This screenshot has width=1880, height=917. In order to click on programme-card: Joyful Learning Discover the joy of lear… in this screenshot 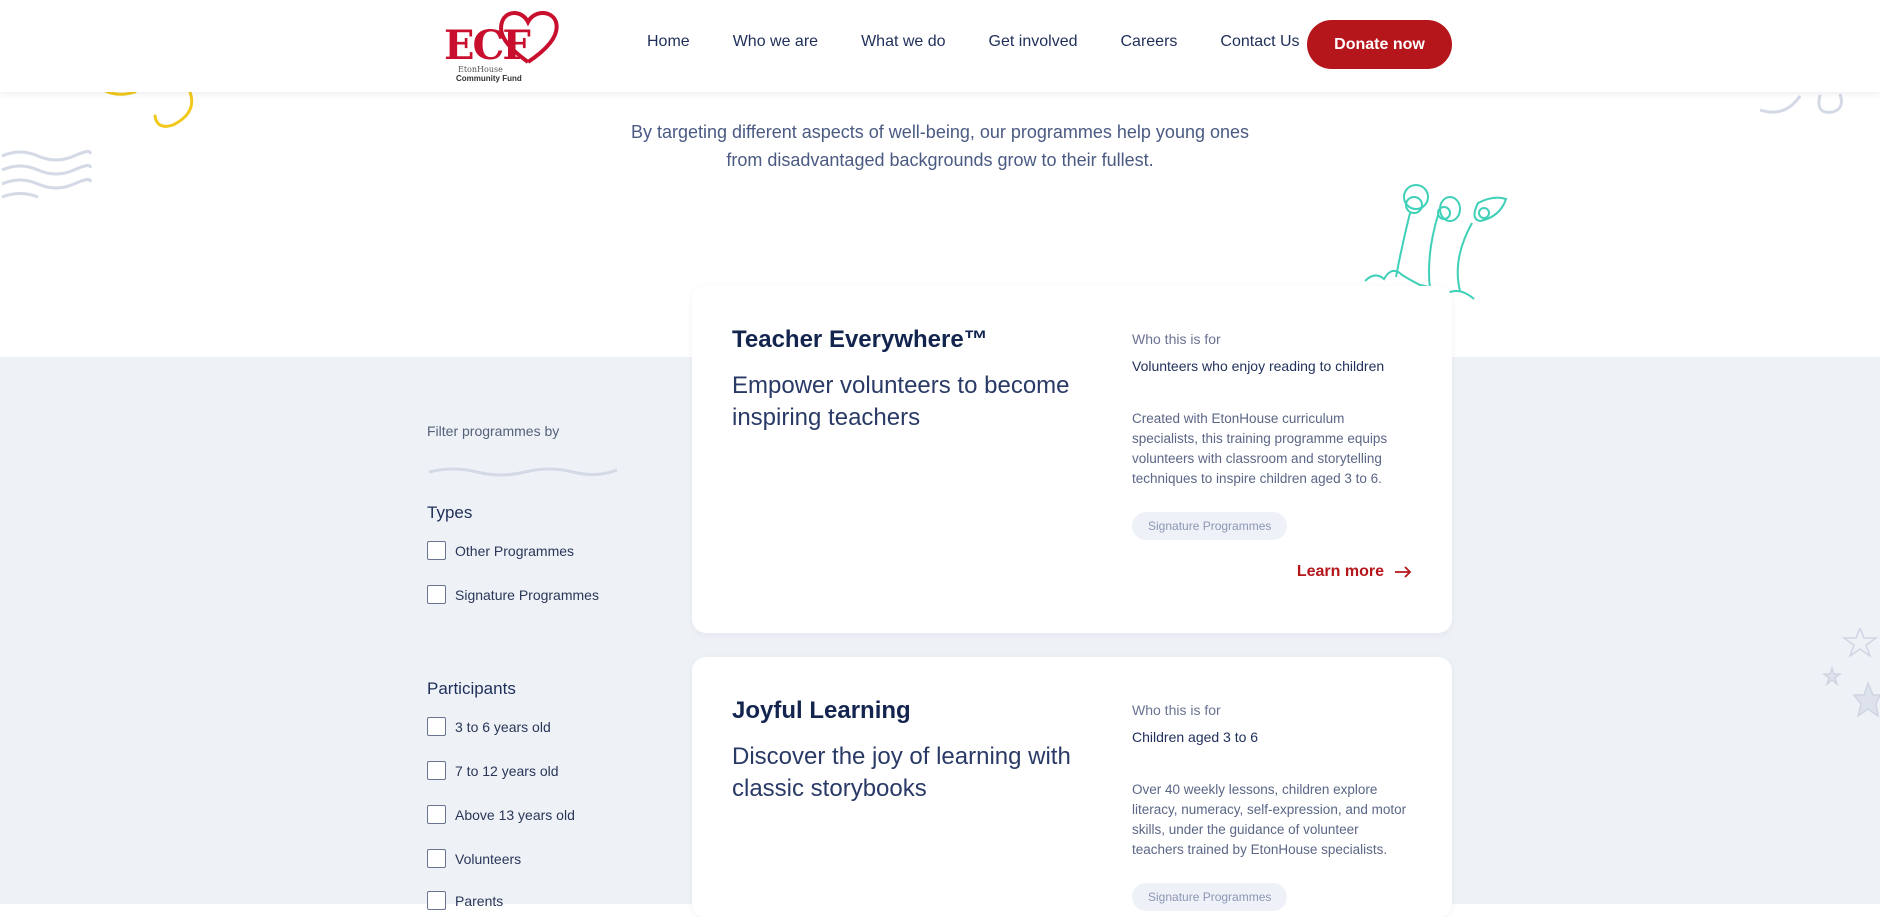, I will do `click(1072, 787)`.